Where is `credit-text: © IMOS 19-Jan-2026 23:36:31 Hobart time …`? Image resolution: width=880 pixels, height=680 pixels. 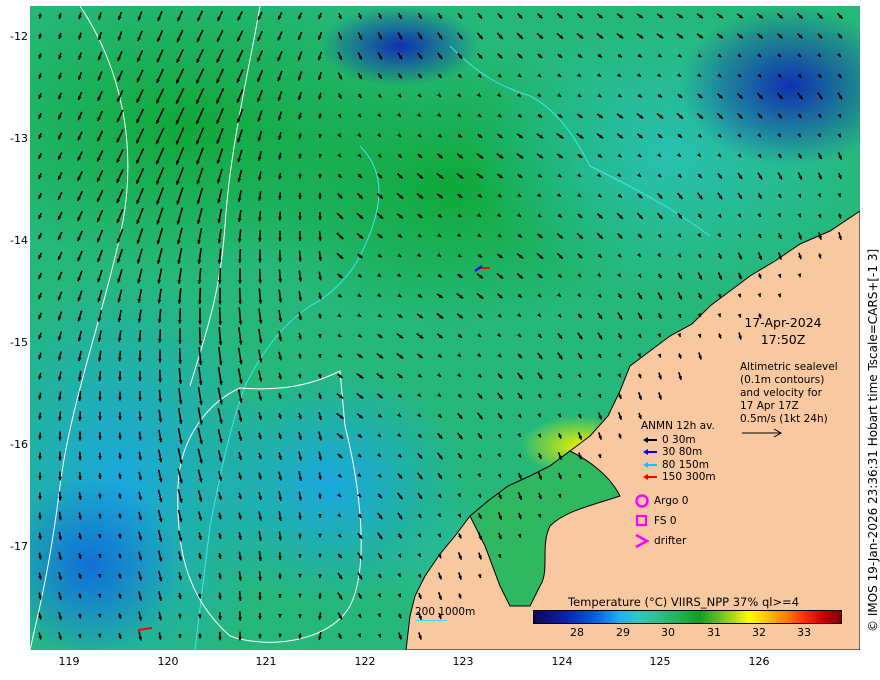 credit-text: © IMOS 19-Jan-2026 23:36:31 Hobart time … is located at coordinates (873, 440).